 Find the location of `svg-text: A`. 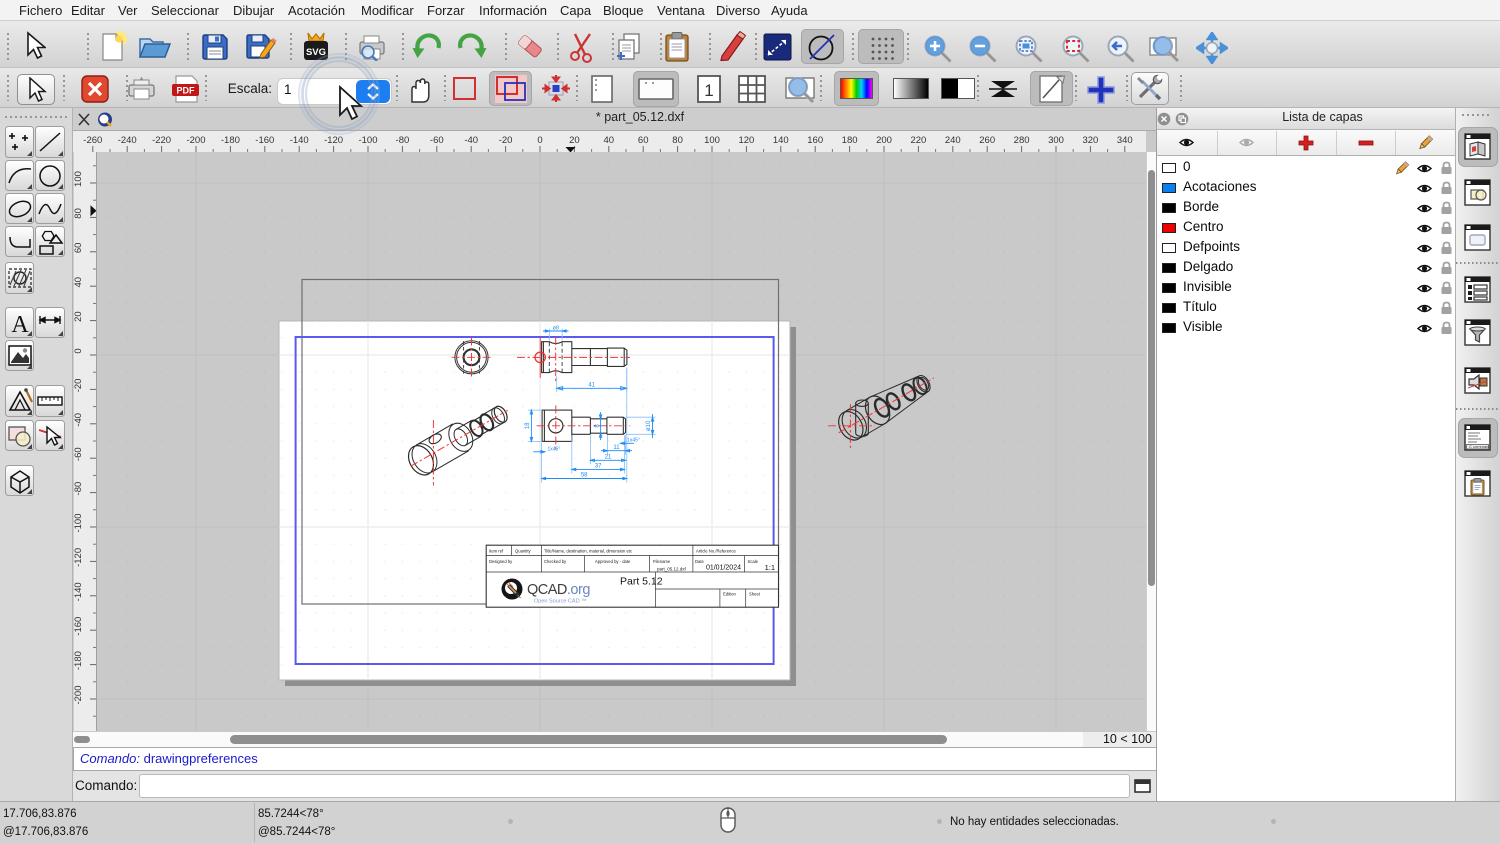

svg-text: A is located at coordinates (20, 325).